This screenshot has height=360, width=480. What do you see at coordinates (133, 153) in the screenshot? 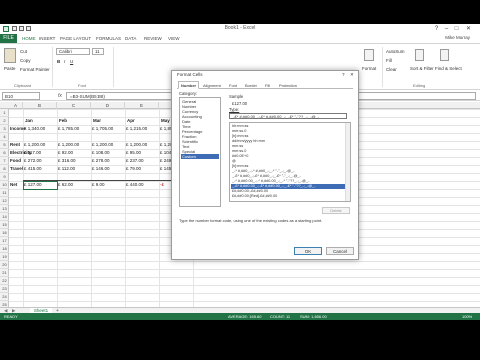
I see `electricity-cell: £ 95.00` at bounding box center [133, 153].